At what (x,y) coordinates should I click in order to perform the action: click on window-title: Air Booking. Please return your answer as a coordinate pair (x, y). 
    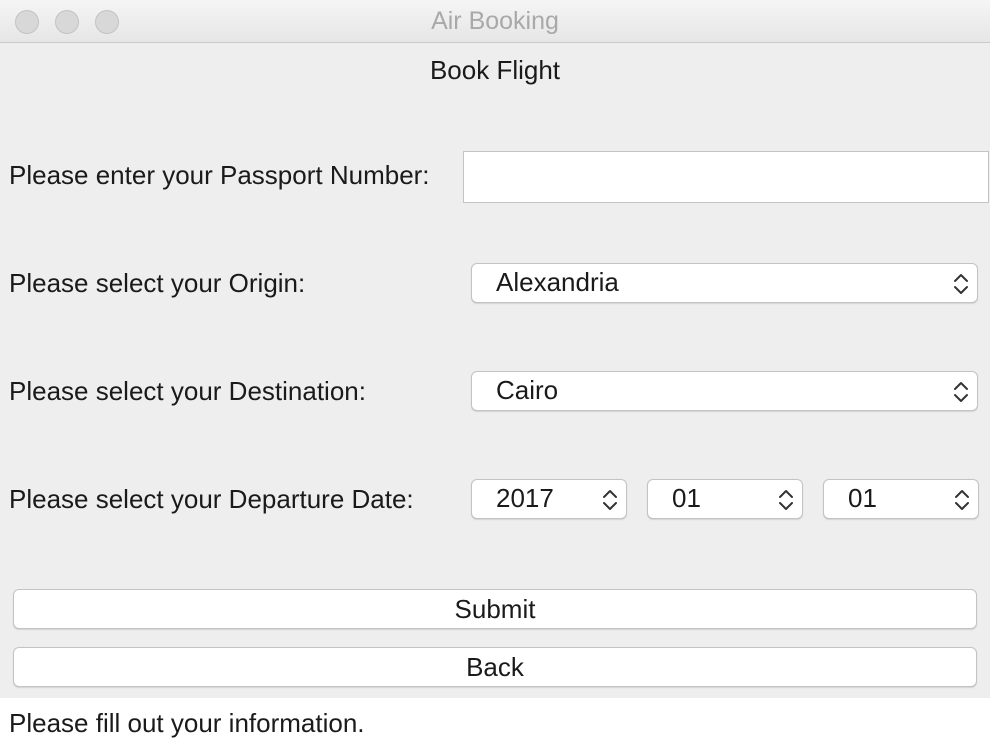
    Looking at the image, I should click on (495, 21).